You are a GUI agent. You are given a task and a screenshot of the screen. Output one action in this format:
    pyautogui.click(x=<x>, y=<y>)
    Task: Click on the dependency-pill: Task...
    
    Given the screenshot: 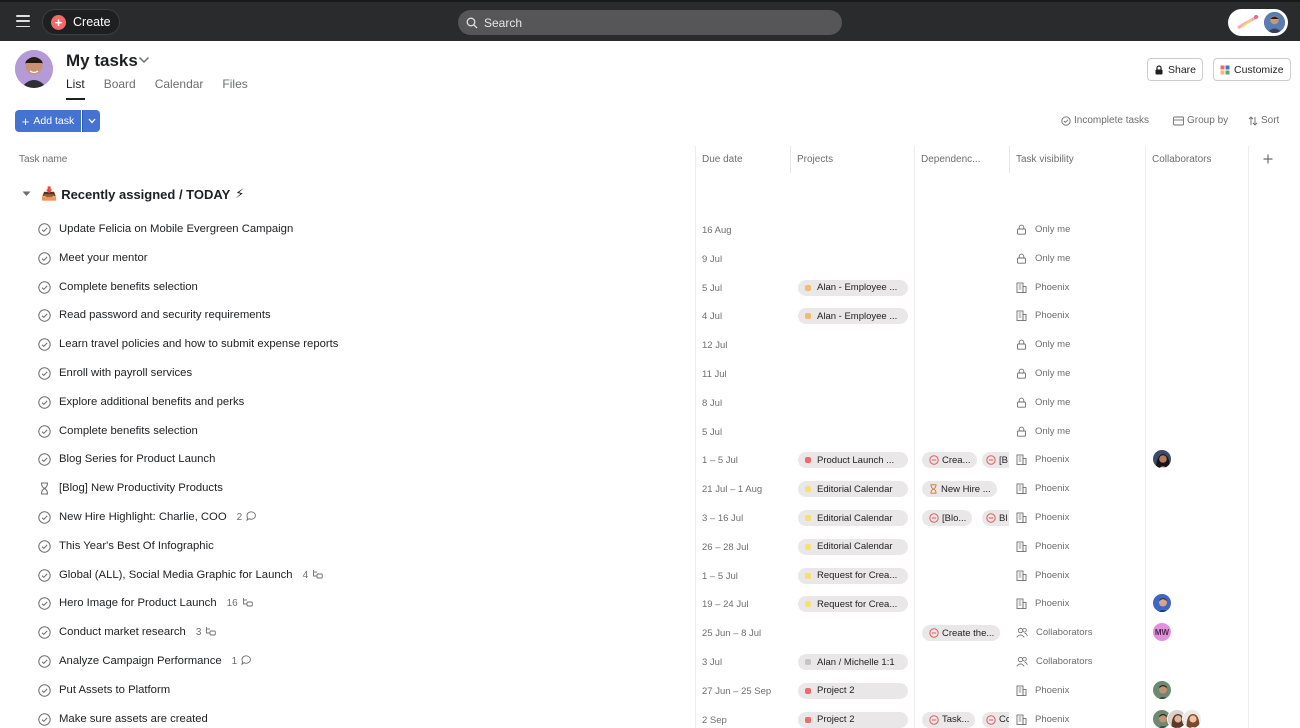 What is the action you would take?
    pyautogui.click(x=949, y=719)
    